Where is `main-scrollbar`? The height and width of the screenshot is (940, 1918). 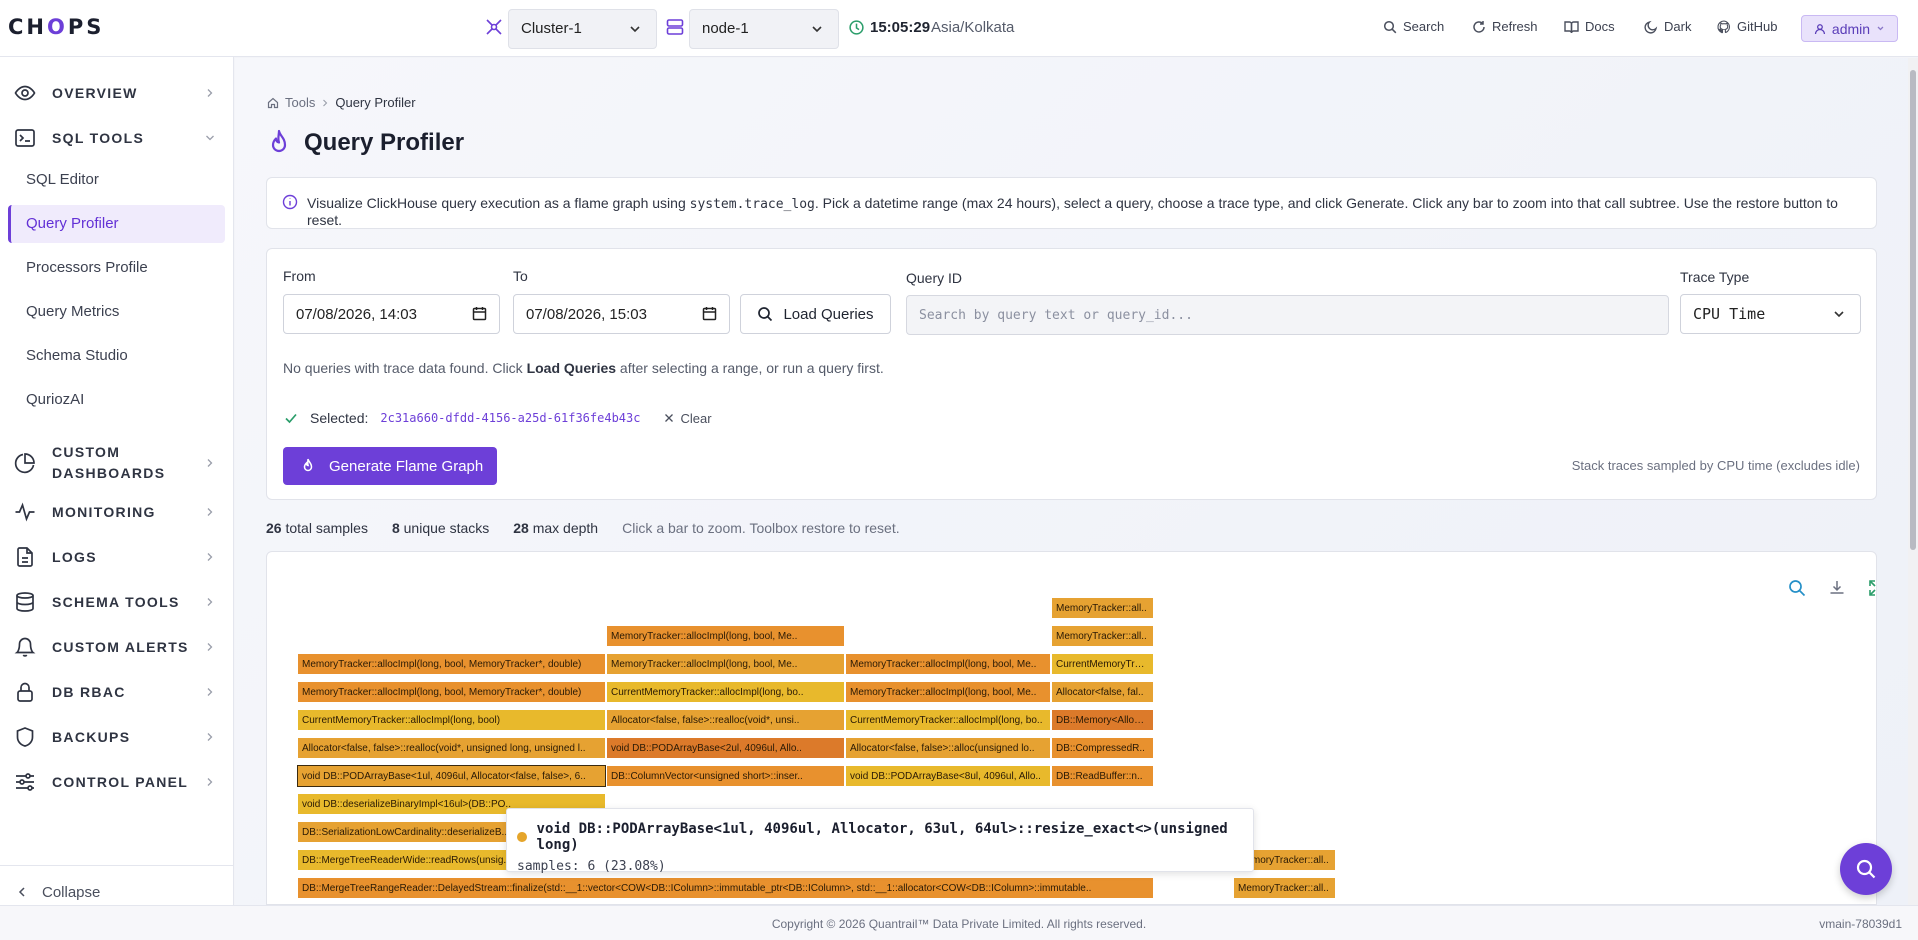
main-scrollbar is located at coordinates (1913, 481).